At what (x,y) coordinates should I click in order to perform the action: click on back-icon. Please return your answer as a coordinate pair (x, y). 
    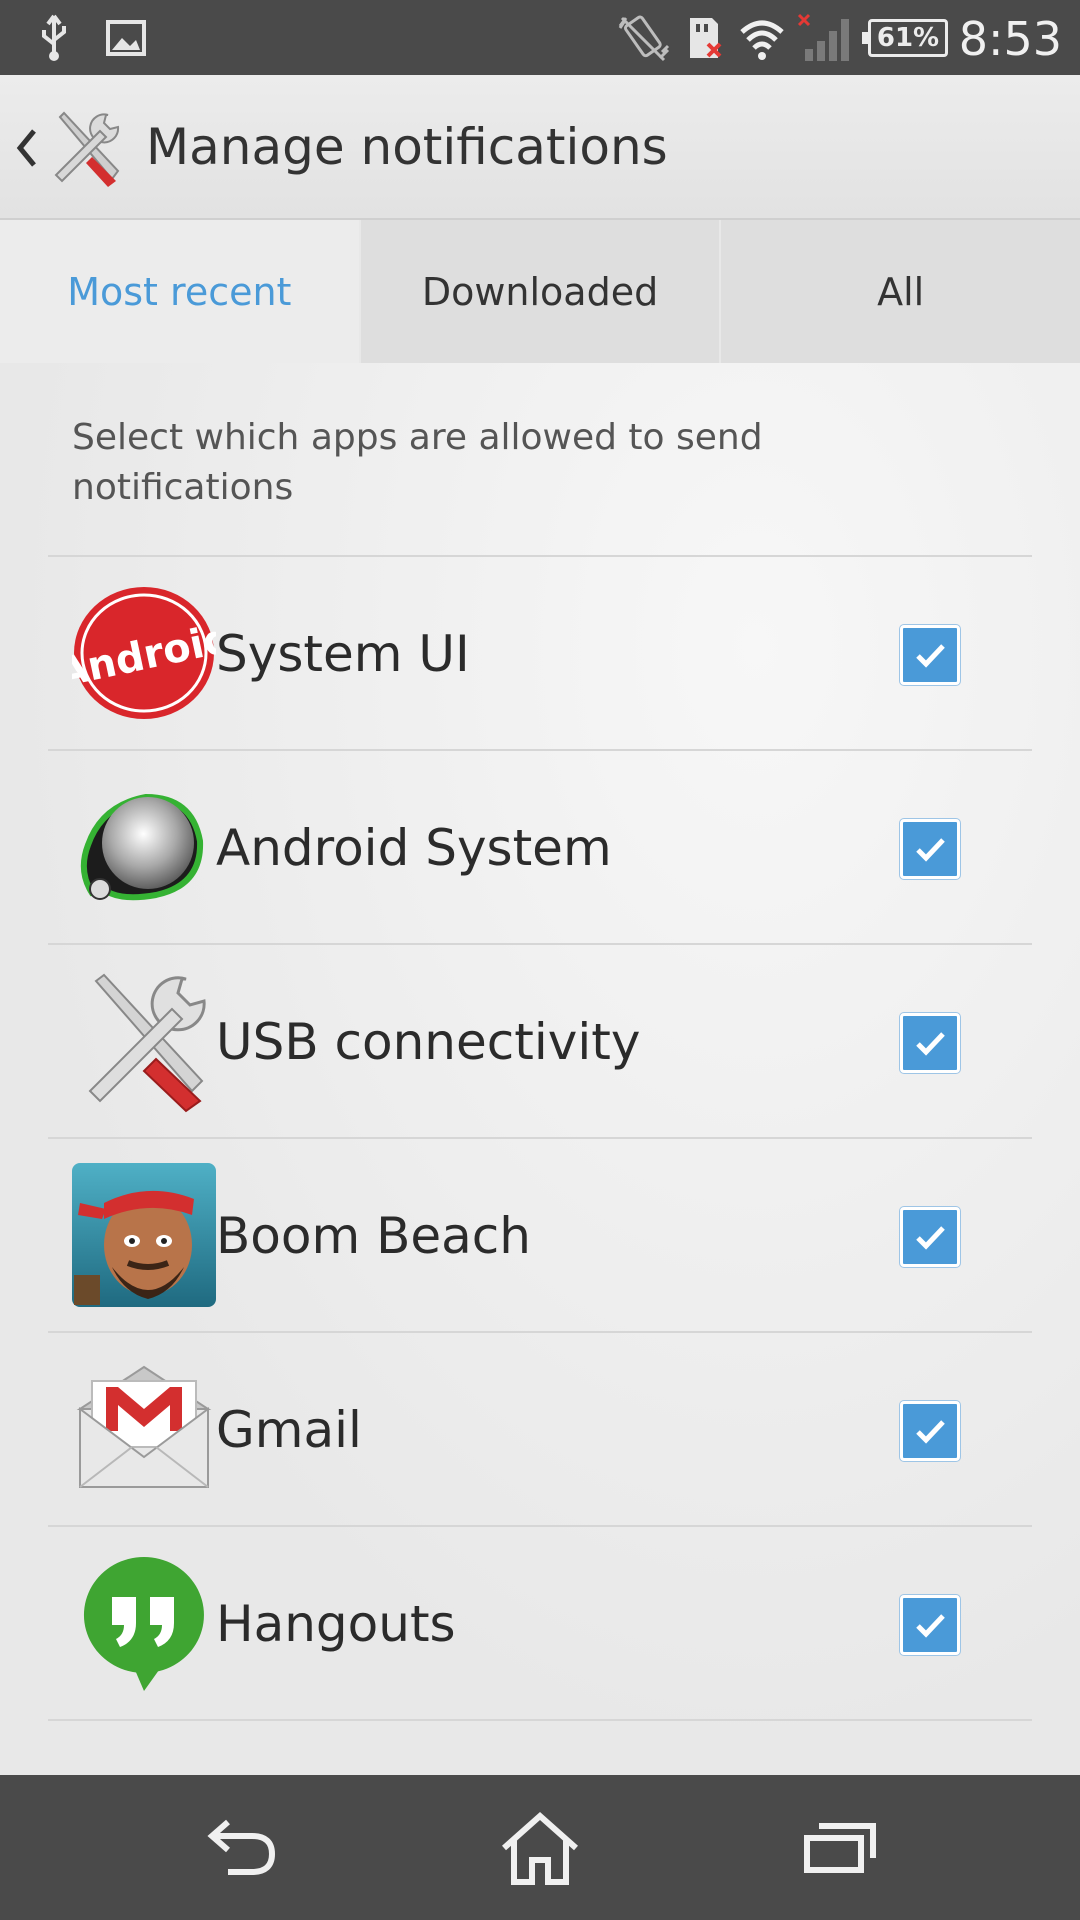
    Looking at the image, I should click on (242, 1847).